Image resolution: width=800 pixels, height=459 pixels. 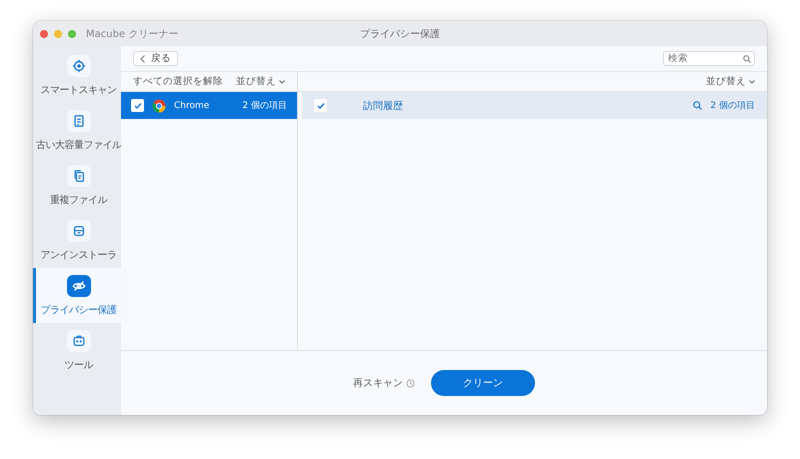 I want to click on close-button, so click(x=44, y=34).